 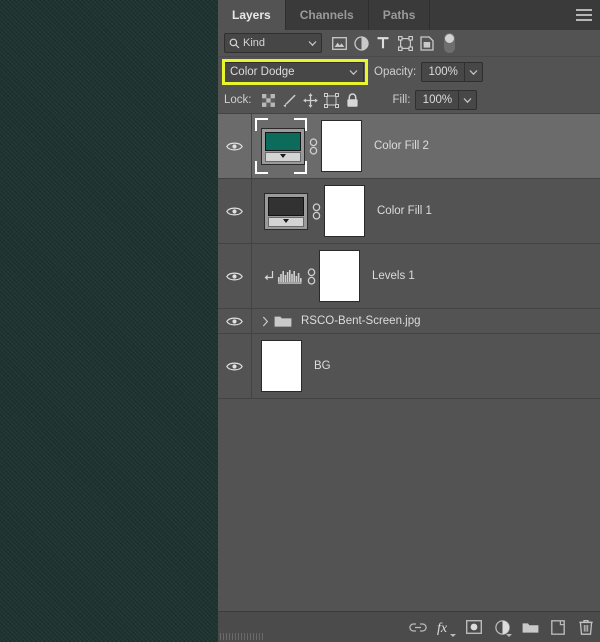 What do you see at coordinates (426, 366) in the screenshot?
I see `layer-content-bg: BG` at bounding box center [426, 366].